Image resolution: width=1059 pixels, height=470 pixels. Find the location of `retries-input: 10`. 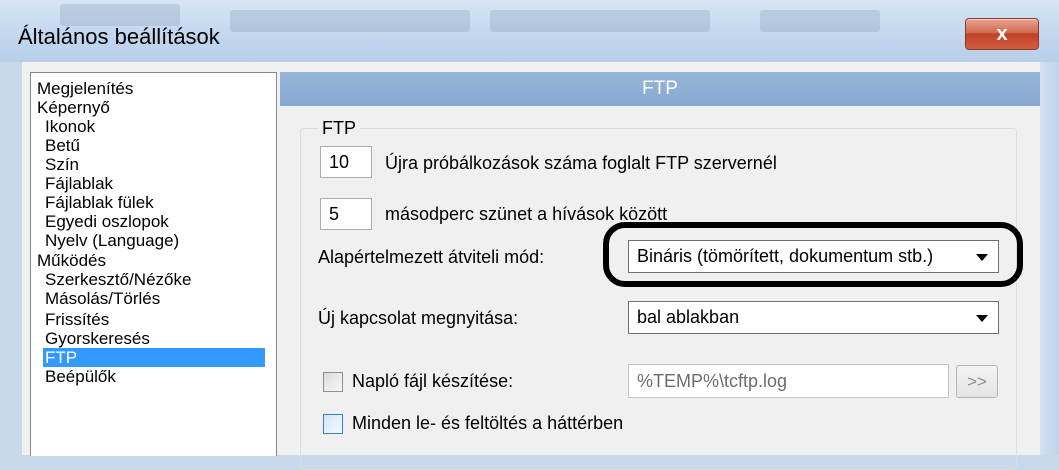

retries-input: 10 is located at coordinates (346, 162).